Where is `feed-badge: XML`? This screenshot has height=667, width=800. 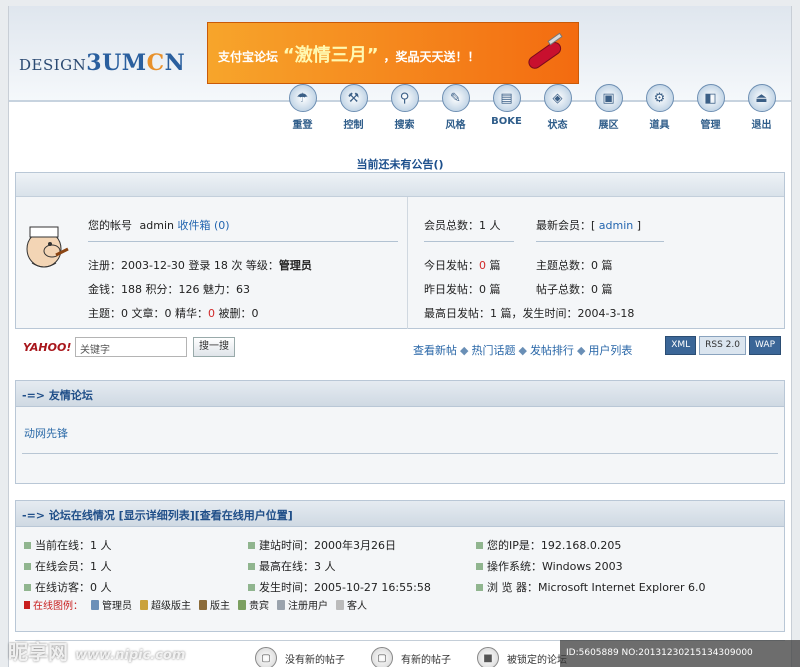 feed-badge: XML is located at coordinates (681, 345).